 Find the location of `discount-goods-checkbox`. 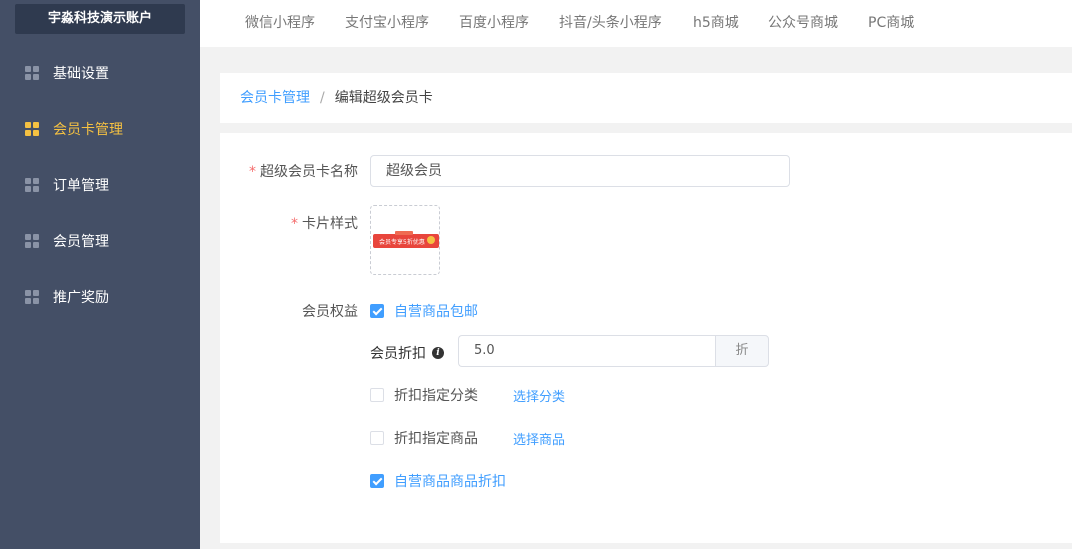

discount-goods-checkbox is located at coordinates (377, 438).